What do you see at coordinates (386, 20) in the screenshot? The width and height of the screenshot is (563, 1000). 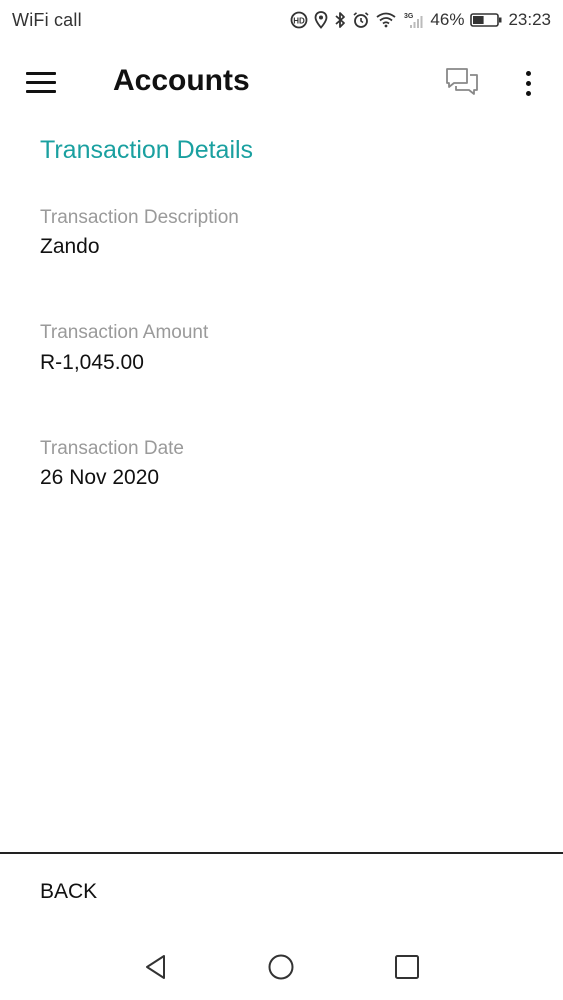 I see `wifi-icon` at bounding box center [386, 20].